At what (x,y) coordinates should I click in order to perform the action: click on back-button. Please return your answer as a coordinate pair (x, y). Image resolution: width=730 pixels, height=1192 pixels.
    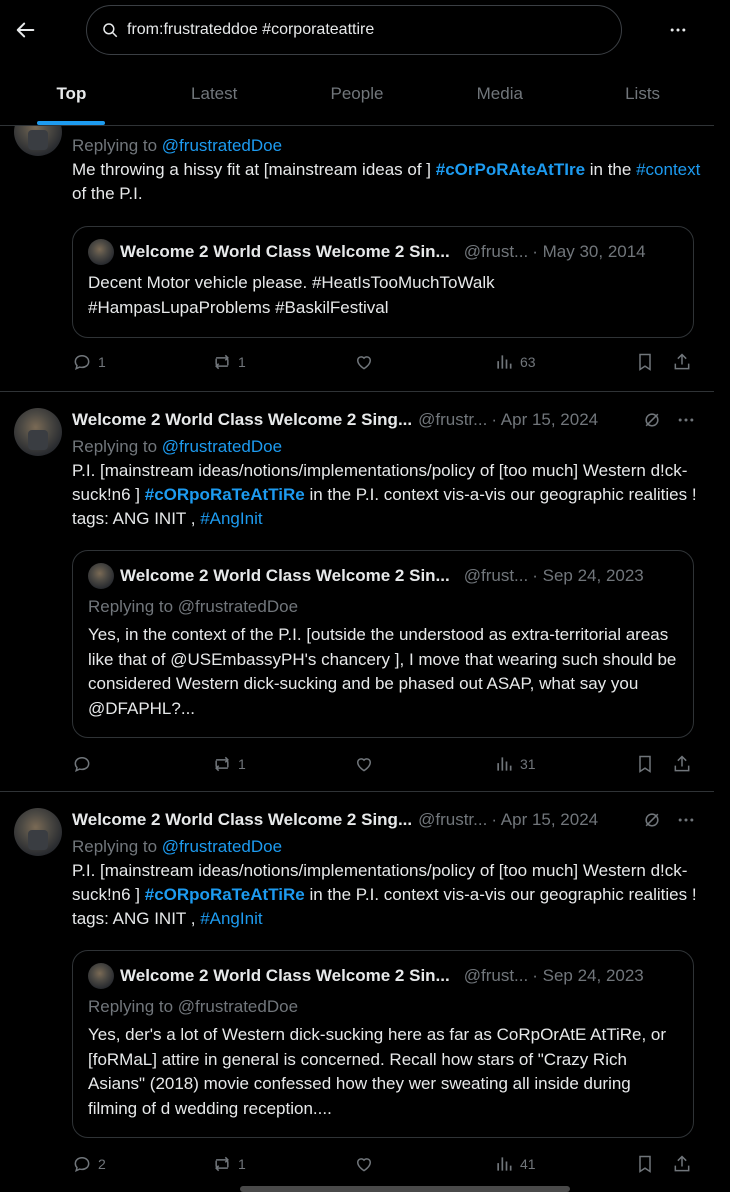
    Looking at the image, I should click on (26, 30).